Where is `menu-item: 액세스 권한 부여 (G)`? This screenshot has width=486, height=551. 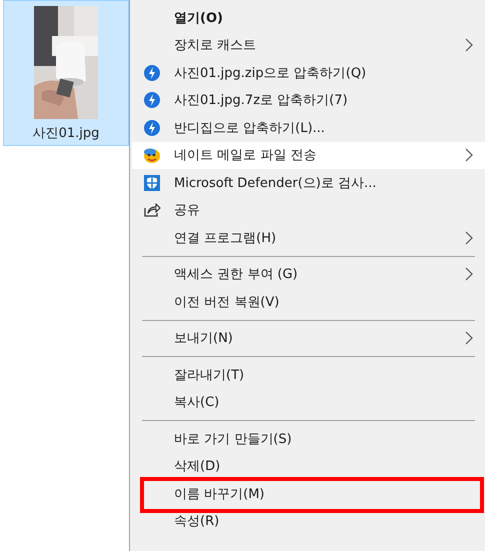 menu-item: 액세스 권한 부여 (G) is located at coordinates (308, 274).